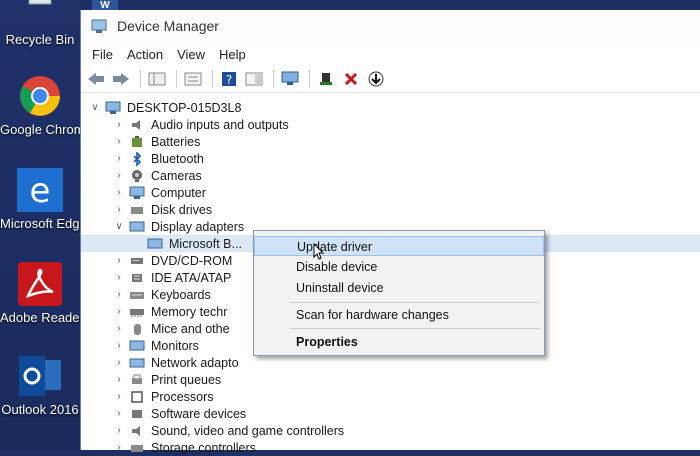  I want to click on tree-item-storage-controllers: › Storage controllers, so click(390, 447).